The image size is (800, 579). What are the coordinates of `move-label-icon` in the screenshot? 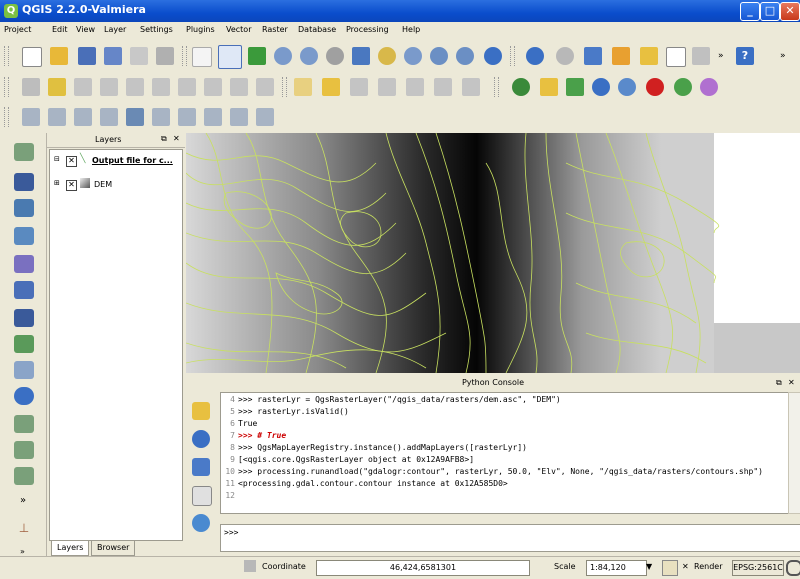 It's located at (415, 87).